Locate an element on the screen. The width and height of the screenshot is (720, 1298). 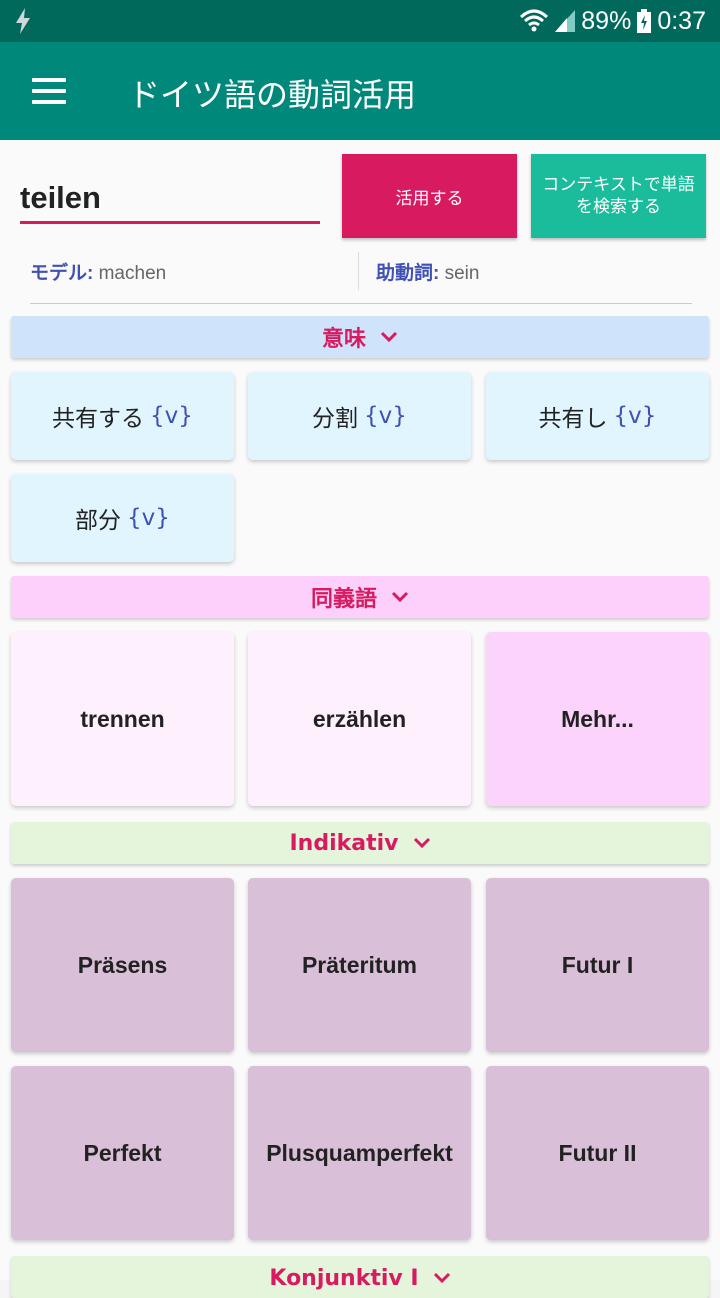
meaning-card: 共有し {v} is located at coordinates (597, 416).